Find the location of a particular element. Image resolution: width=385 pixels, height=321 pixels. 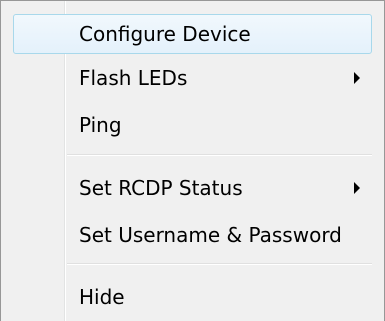

menu-item-set-rcdp-status: Set RCDP Status is located at coordinates (192, 188).